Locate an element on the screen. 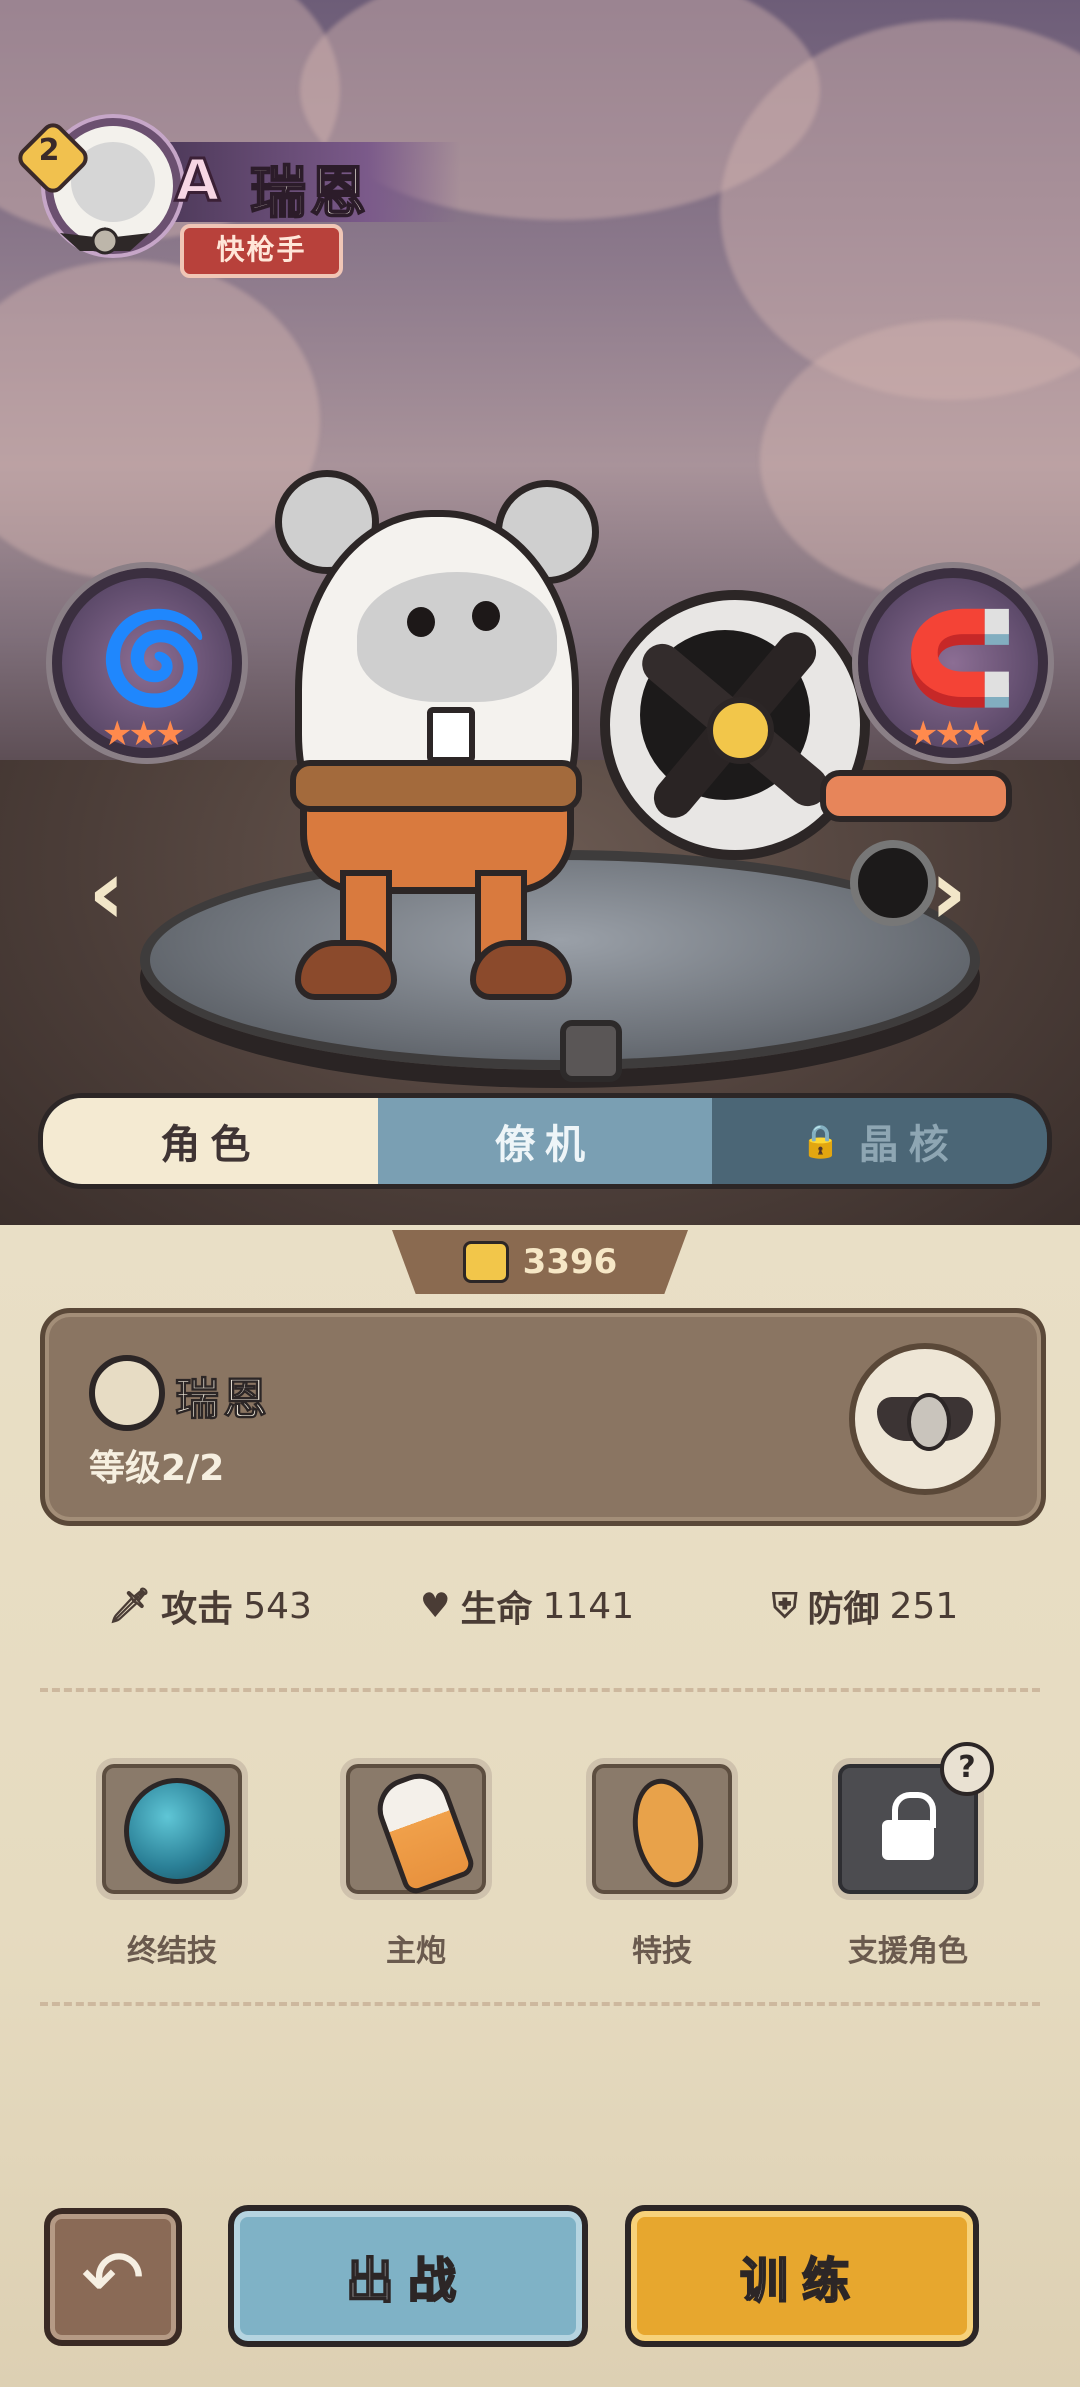 Image resolution: width=1080 pixels, height=2387 pixels. rank-wing-icon is located at coordinates (105, 241).